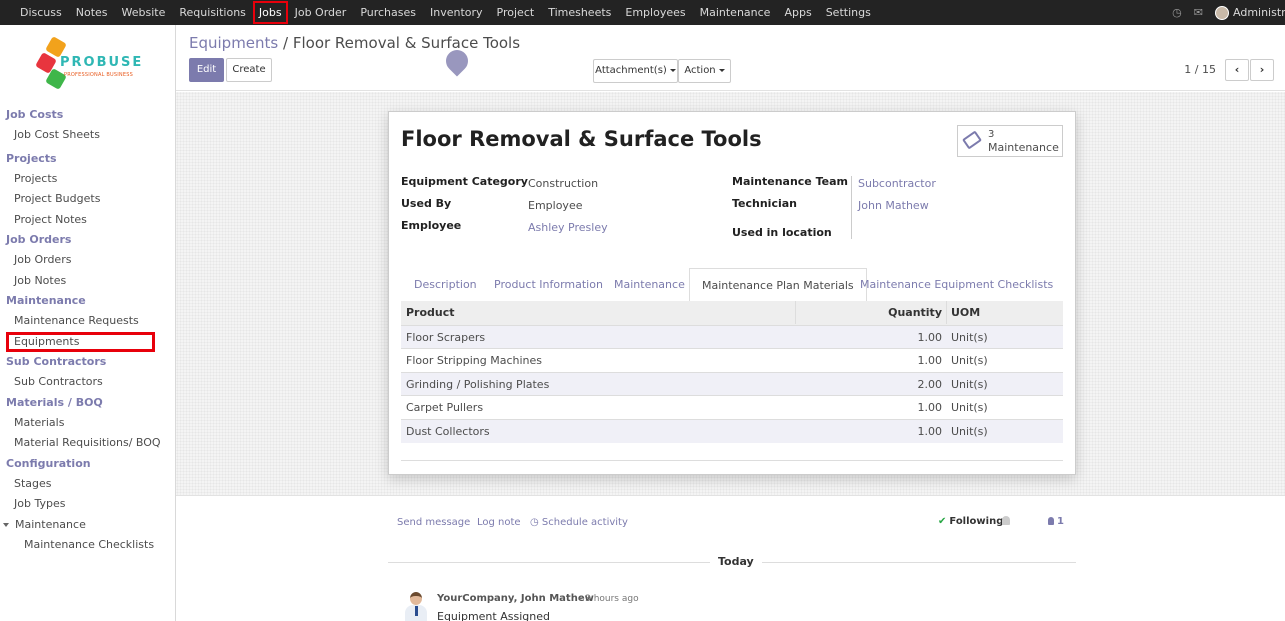  Describe the element at coordinates (1060, 521) in the screenshot. I see `followers-count: 1` at that location.